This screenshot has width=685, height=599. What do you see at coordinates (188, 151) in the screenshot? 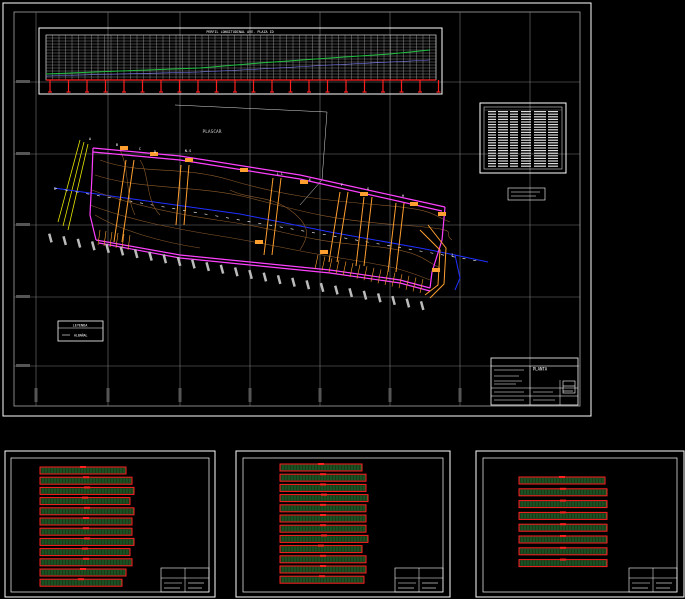
I see `station-label: N-S` at bounding box center [188, 151].